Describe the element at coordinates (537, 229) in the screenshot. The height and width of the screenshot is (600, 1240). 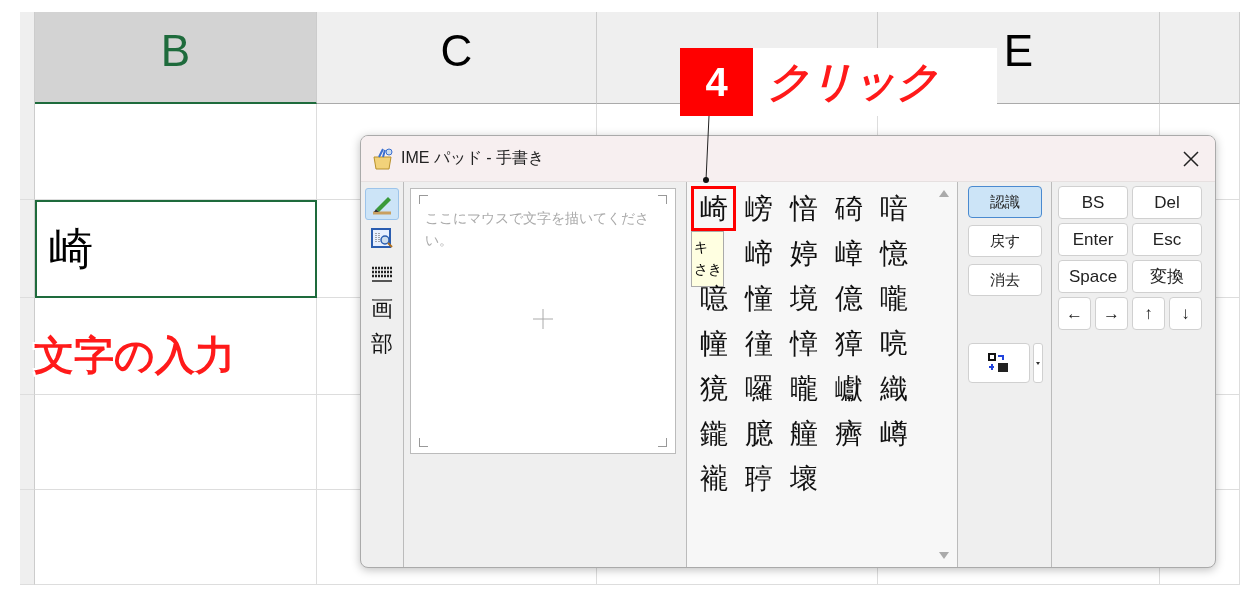
I see `drawing-placeholder: ここにマウスで文字を描いてください。` at that location.